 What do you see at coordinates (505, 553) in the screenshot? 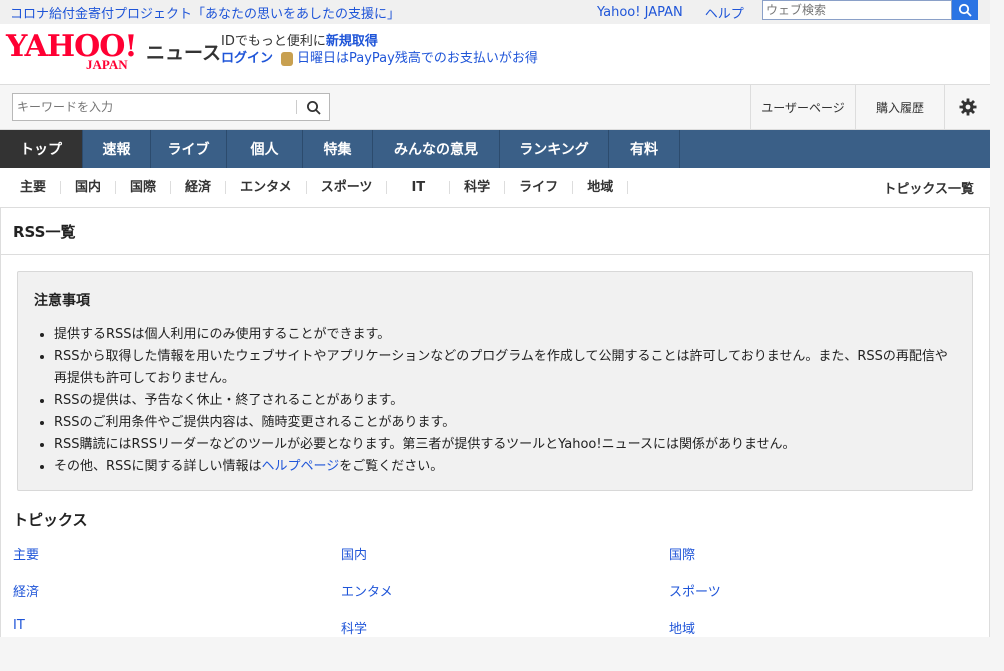
I see `topic-link-domestic: 国内` at bounding box center [505, 553].